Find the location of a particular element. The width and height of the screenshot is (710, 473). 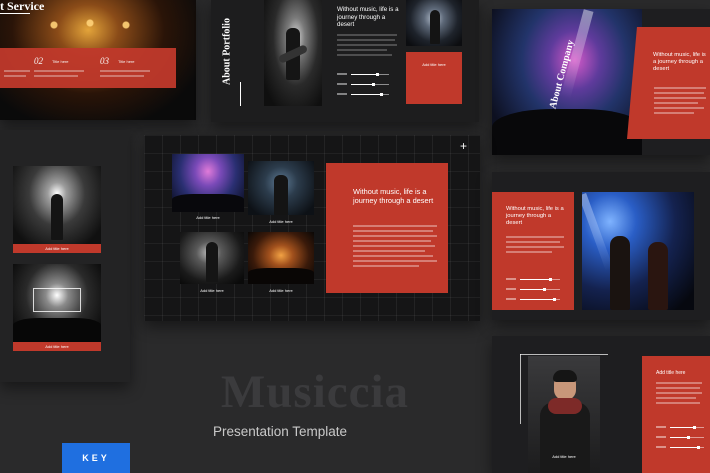

portrait-hair is located at coordinates (565, 376).